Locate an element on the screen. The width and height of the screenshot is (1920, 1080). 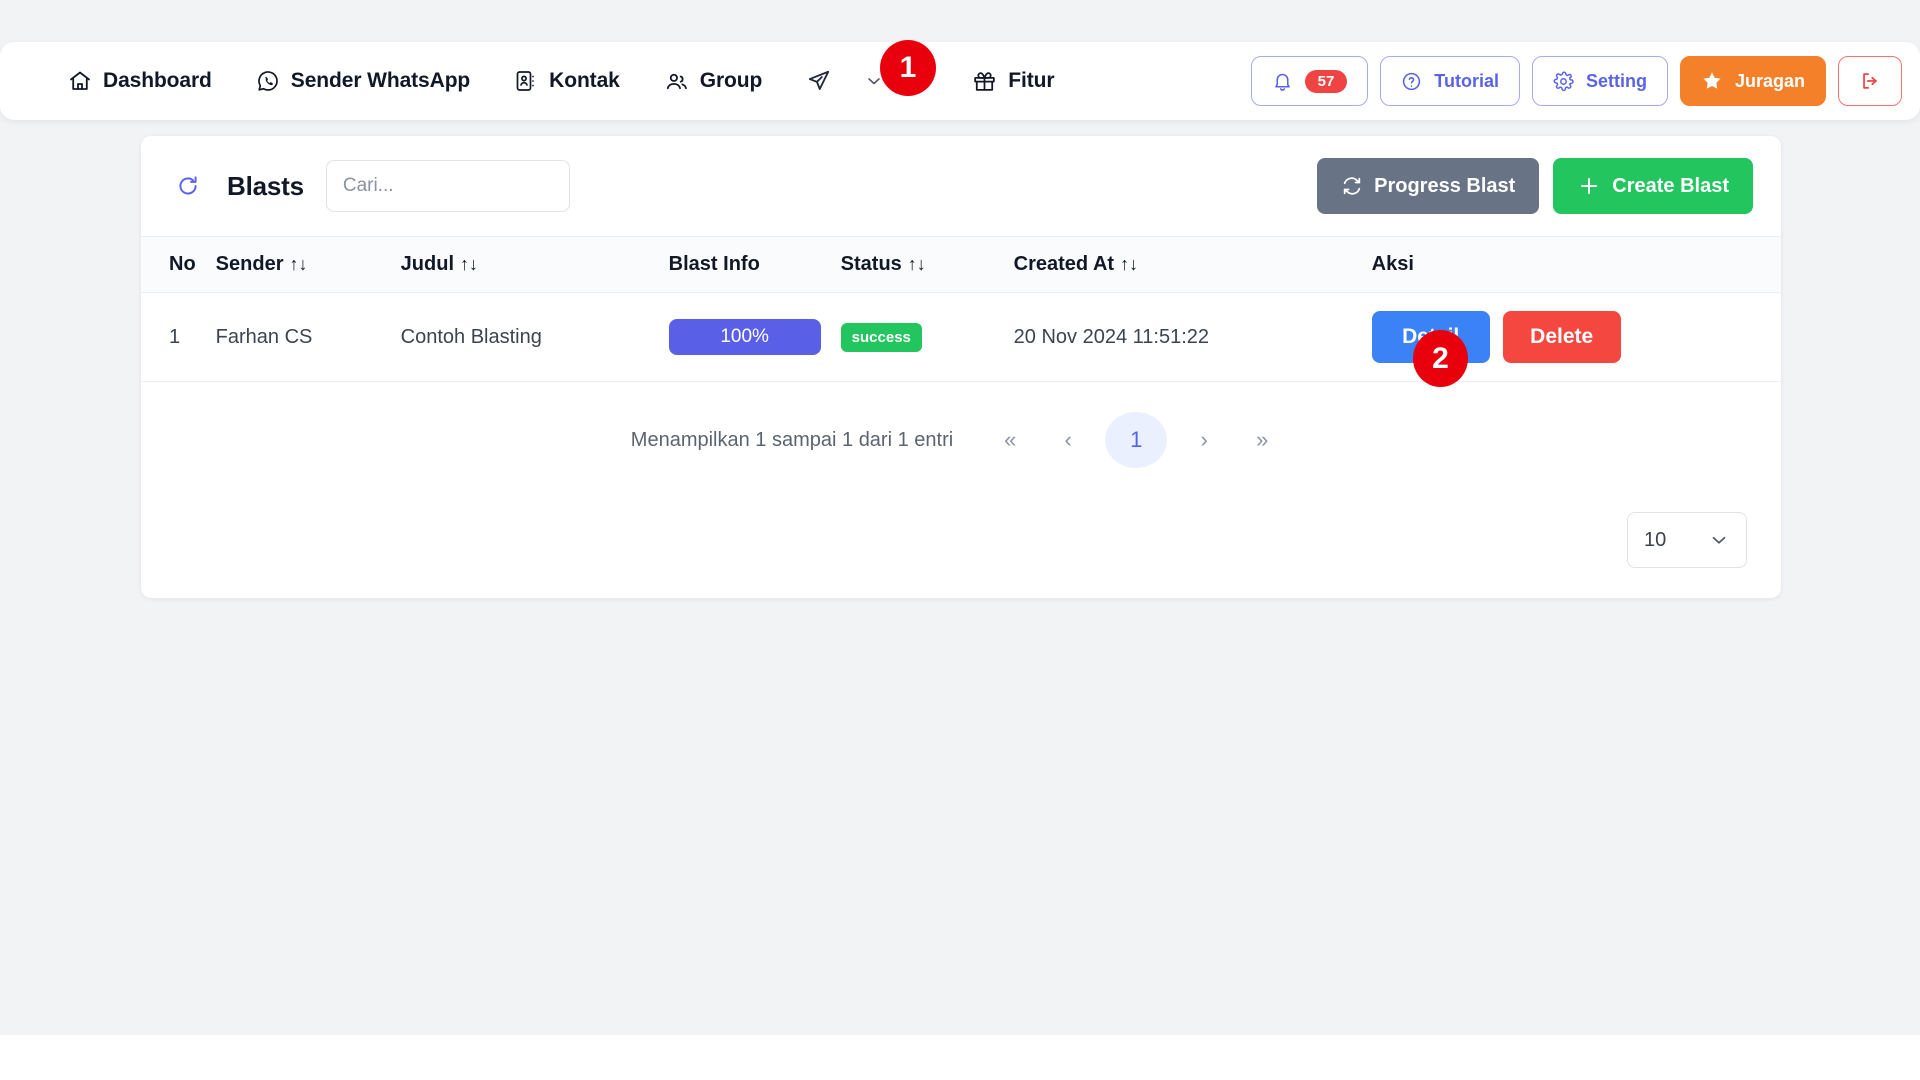
notification-button: 57 is located at coordinates (1309, 81).